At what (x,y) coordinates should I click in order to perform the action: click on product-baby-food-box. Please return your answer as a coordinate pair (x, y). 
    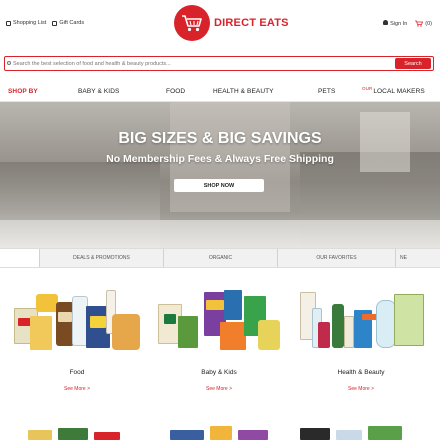
    Looking at the image, I should click on (188, 332).